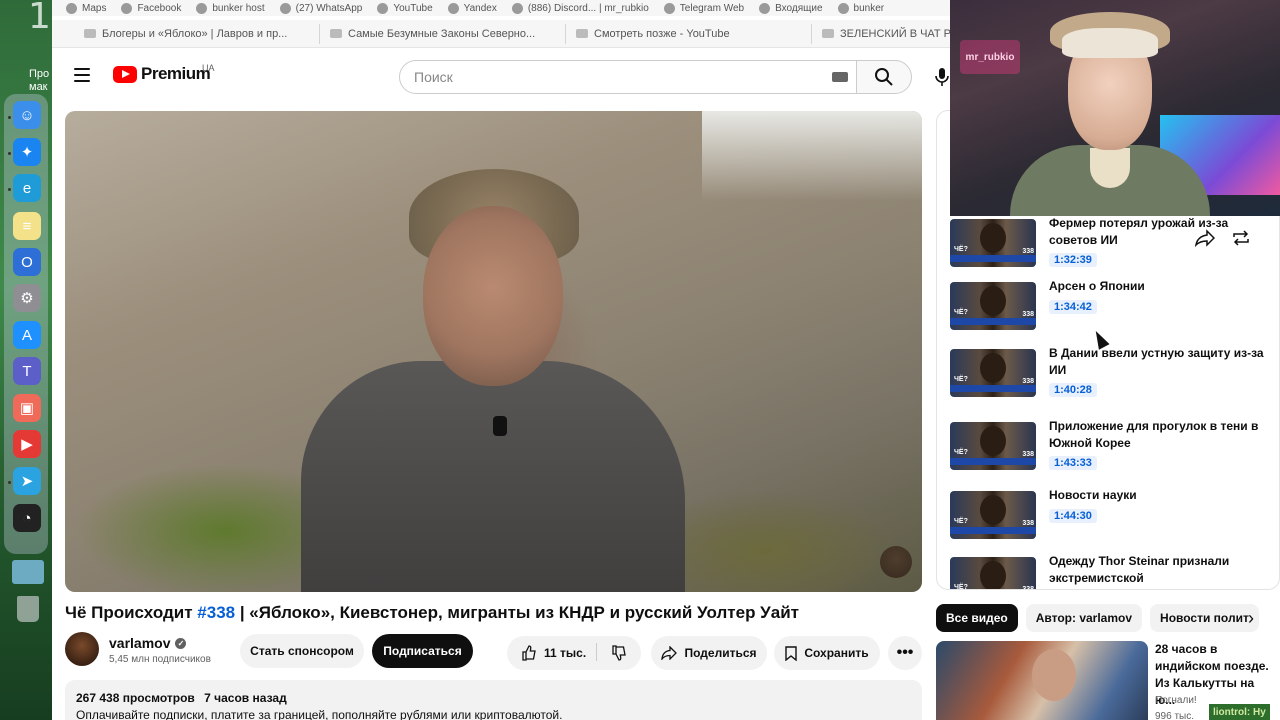 The height and width of the screenshot is (720, 1280). What do you see at coordinates (238, 8) in the screenshot?
I see `bookmark-label: bunker host` at bounding box center [238, 8].